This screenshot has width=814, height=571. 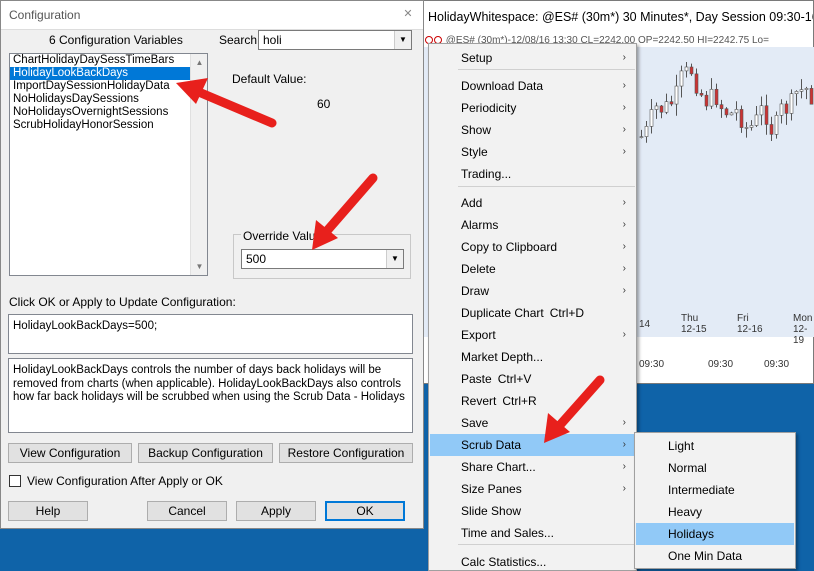 I want to click on variable-list-item: HolidayLookBackDays, so click(x=108, y=73).